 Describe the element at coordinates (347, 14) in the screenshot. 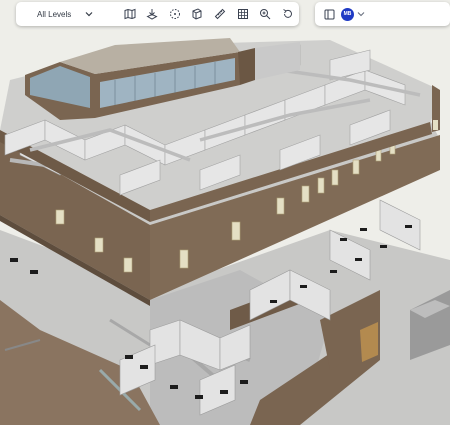

I see `user-avatar: MB` at that location.